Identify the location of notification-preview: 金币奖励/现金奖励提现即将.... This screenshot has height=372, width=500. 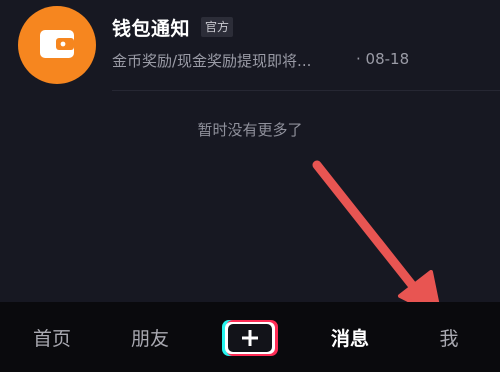
(212, 61).